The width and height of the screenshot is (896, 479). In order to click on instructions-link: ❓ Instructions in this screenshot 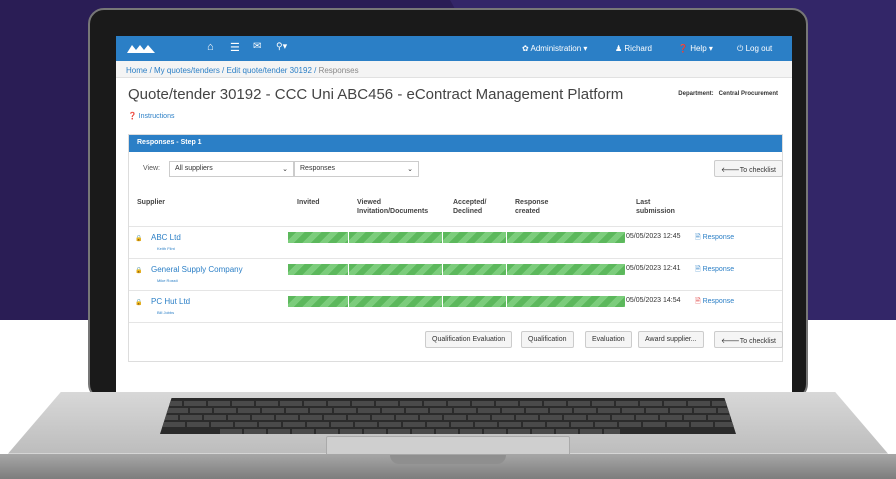, I will do `click(151, 116)`.